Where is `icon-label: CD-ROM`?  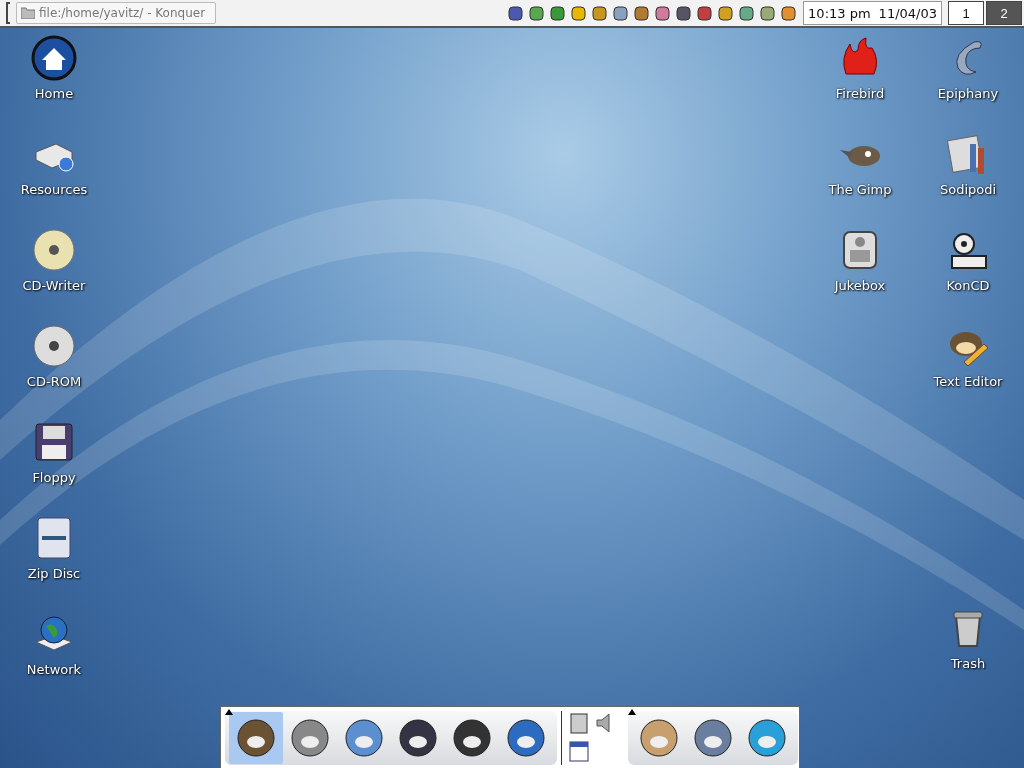 icon-label: CD-ROM is located at coordinates (54, 382).